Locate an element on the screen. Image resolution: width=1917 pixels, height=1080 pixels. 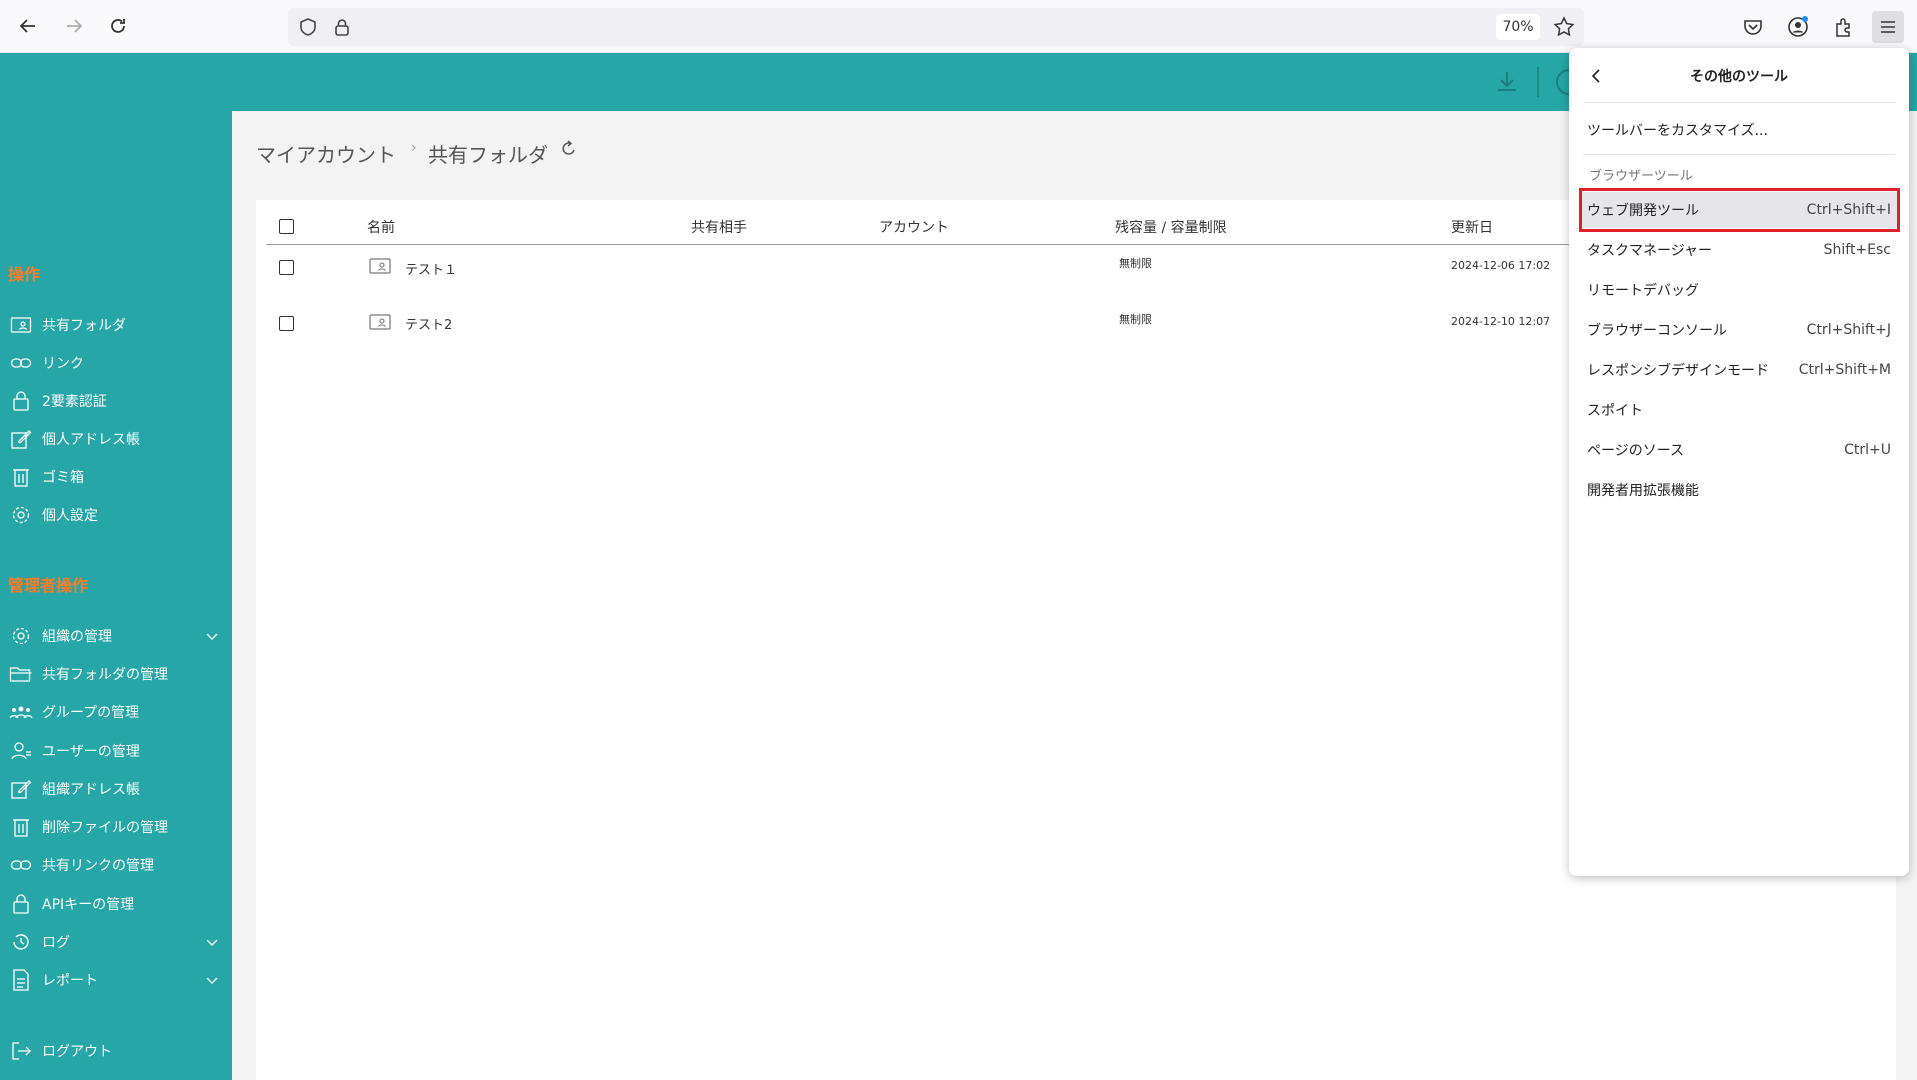
breadcrumb-current: 共有フォルダ is located at coordinates (488, 155).